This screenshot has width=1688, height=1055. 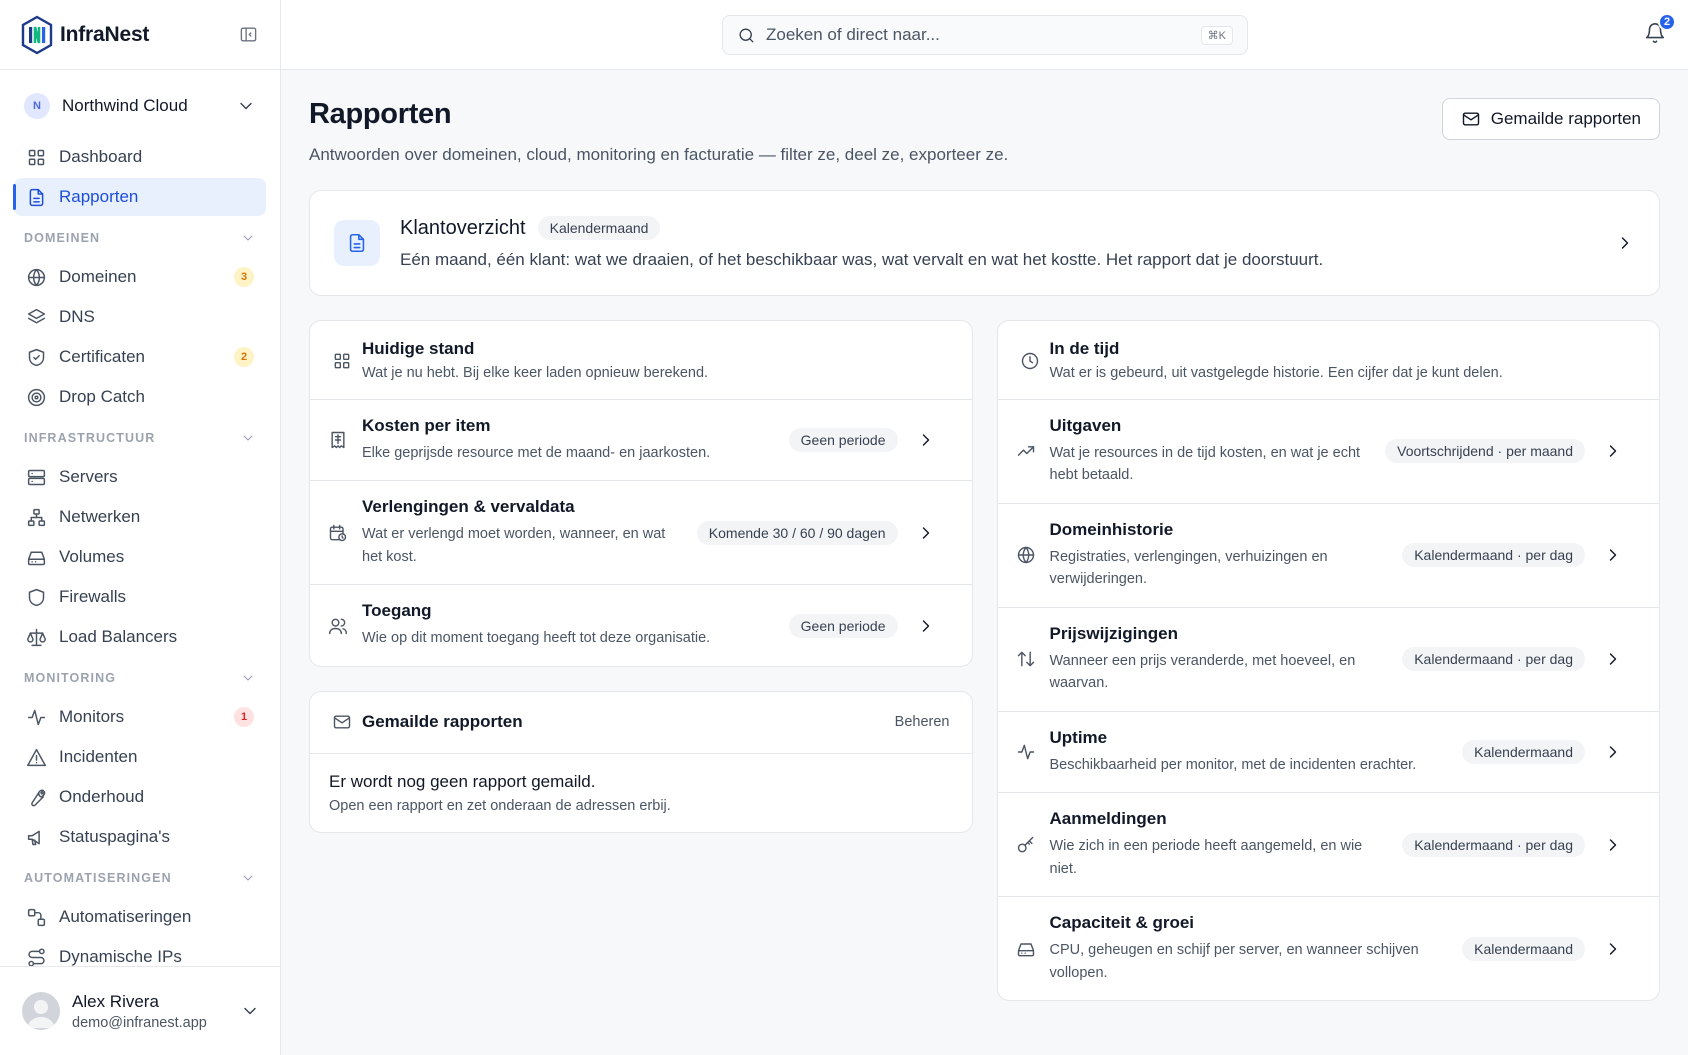 I want to click on shield-check-icon, so click(x=36, y=357).